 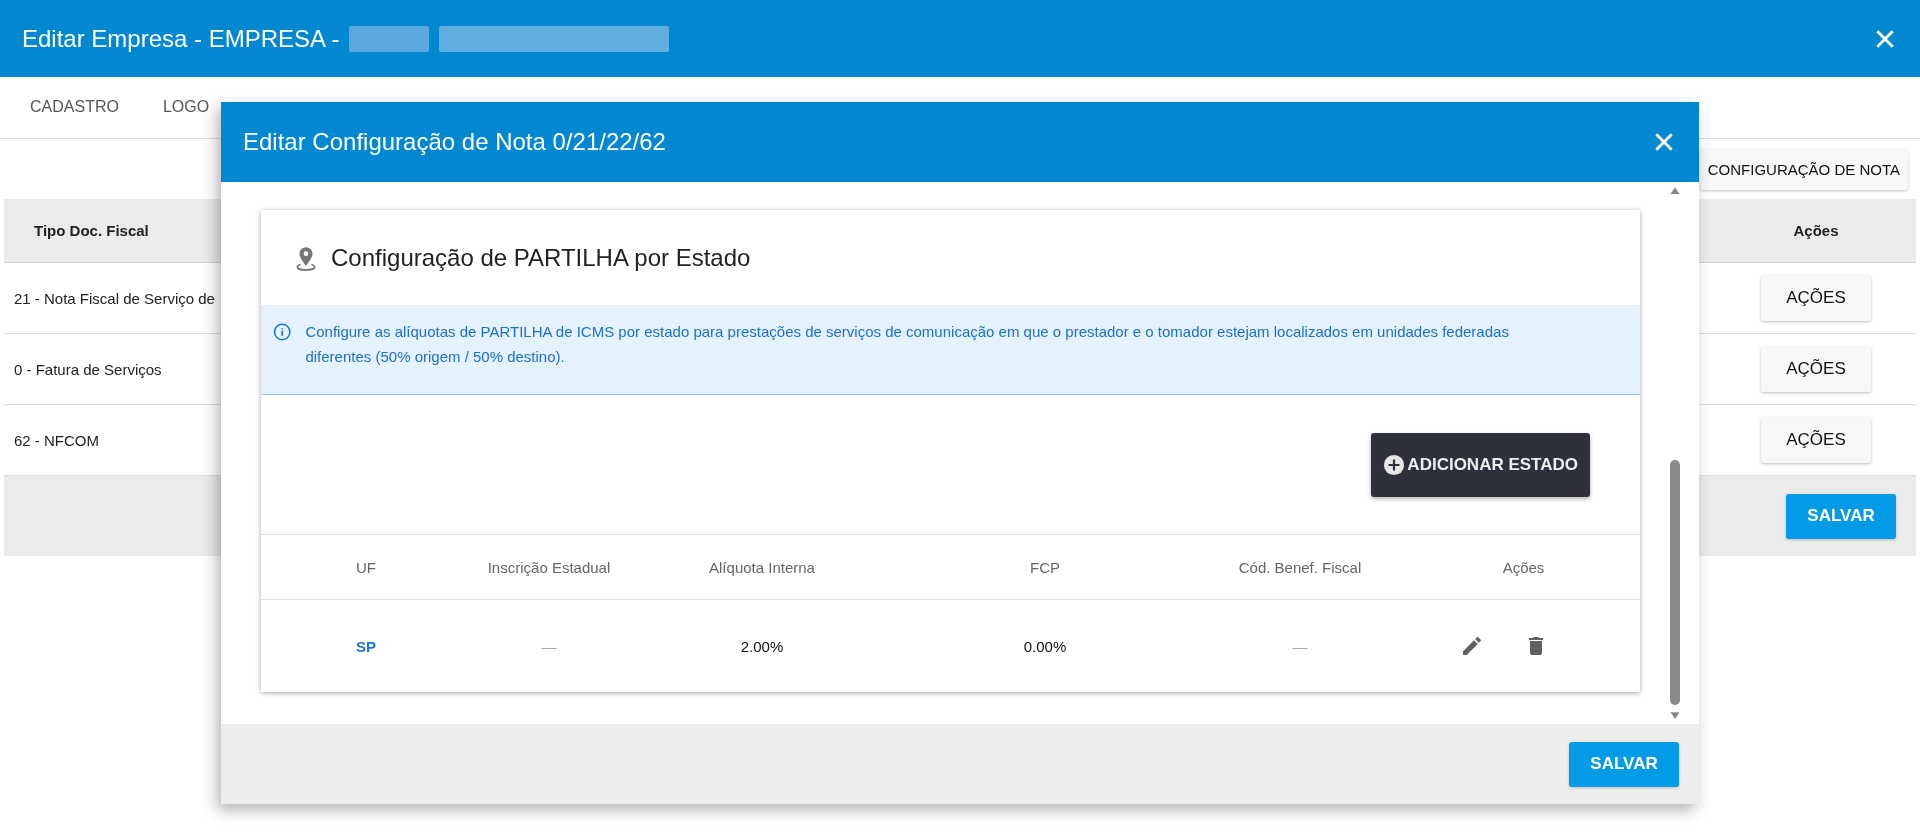 What do you see at coordinates (74, 107) in the screenshot?
I see `tab: CADASTRO` at bounding box center [74, 107].